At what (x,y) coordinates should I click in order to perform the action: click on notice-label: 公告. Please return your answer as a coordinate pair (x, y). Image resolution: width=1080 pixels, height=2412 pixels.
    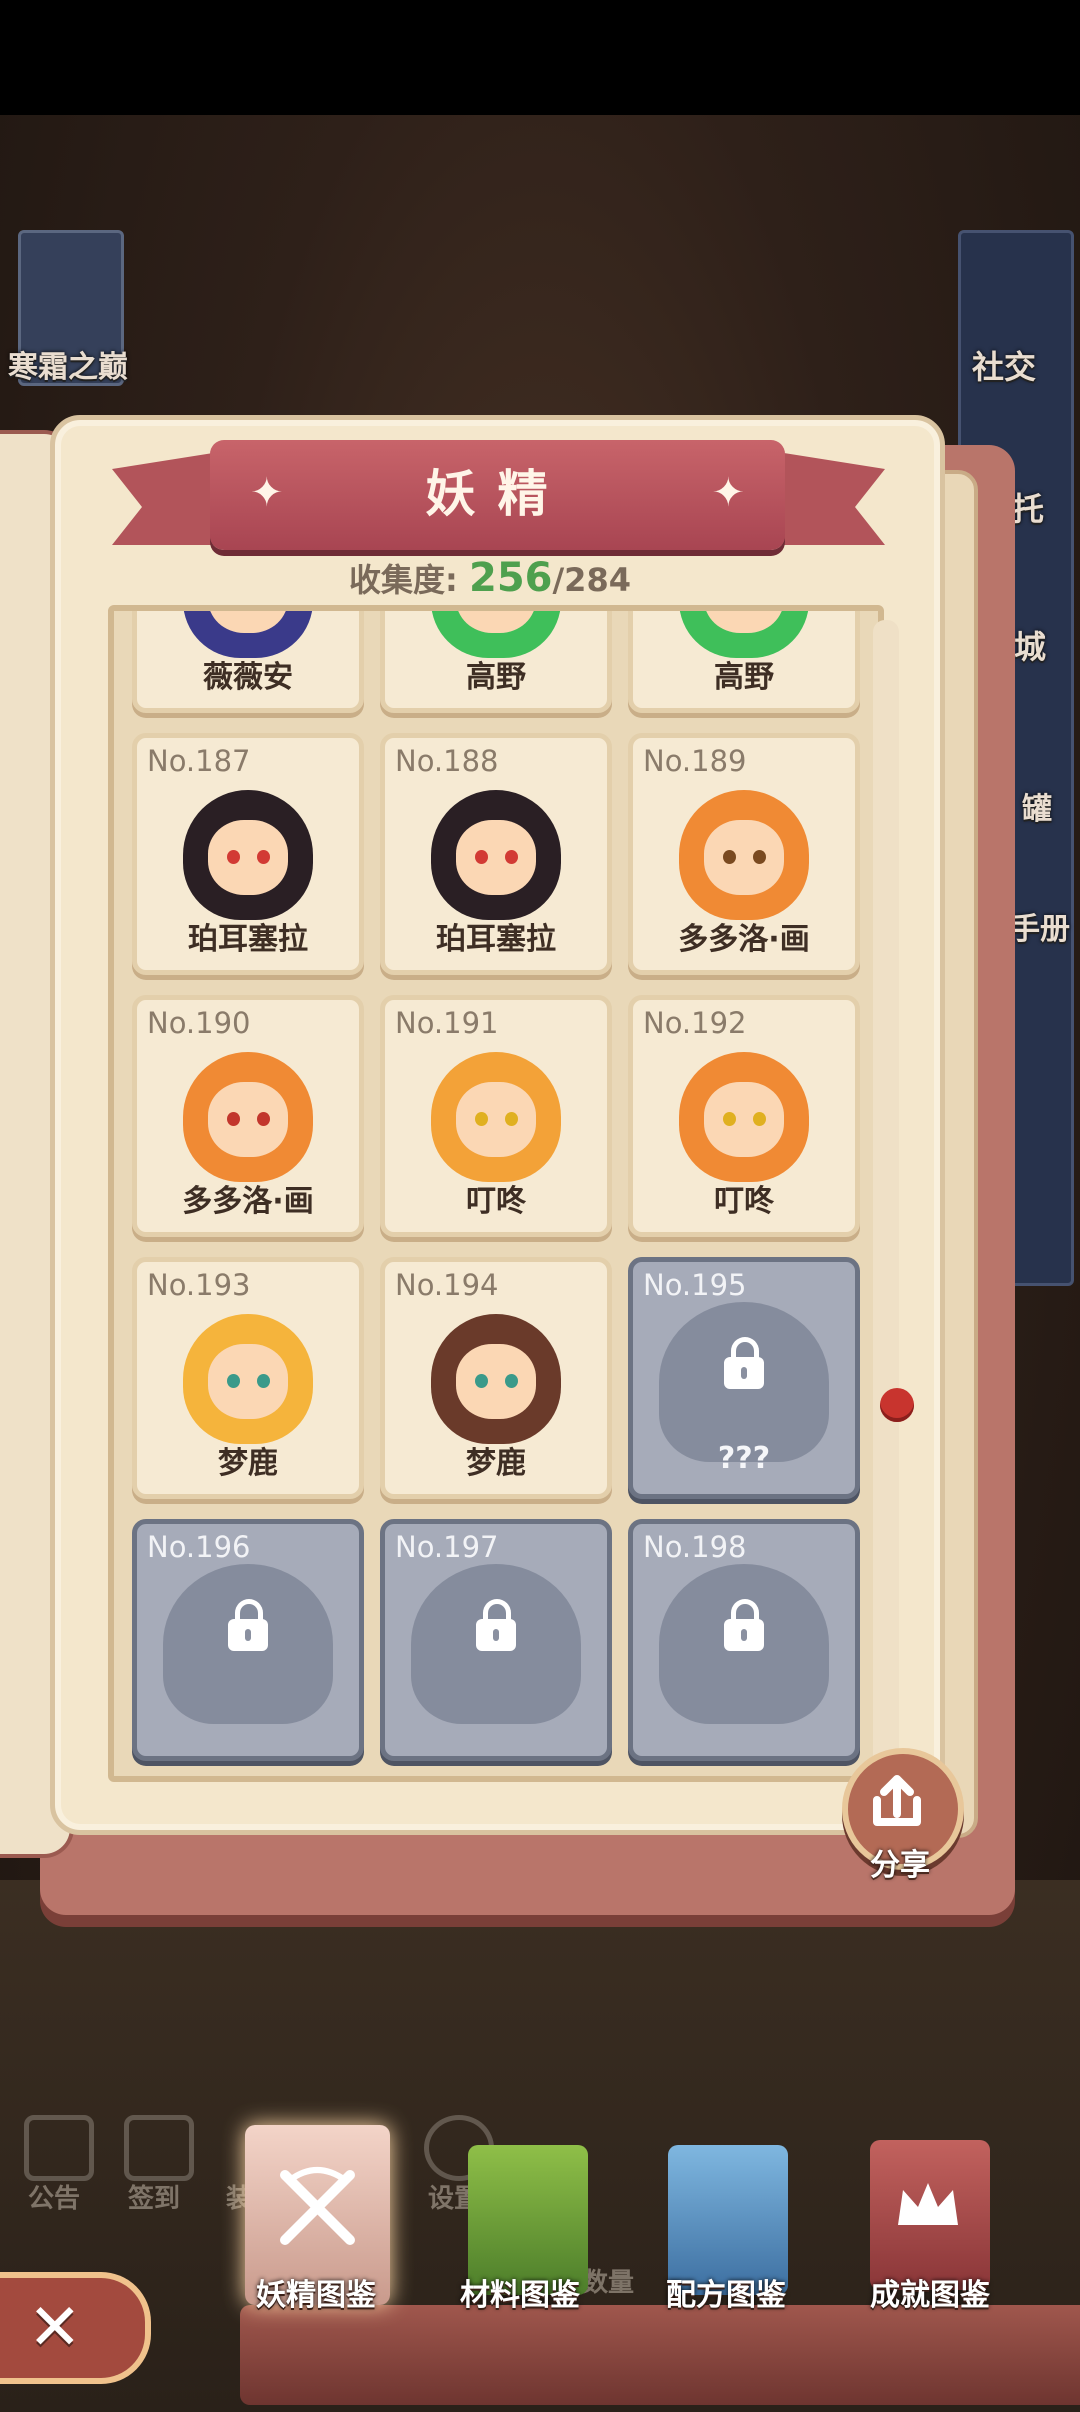
    Looking at the image, I should click on (54, 2199).